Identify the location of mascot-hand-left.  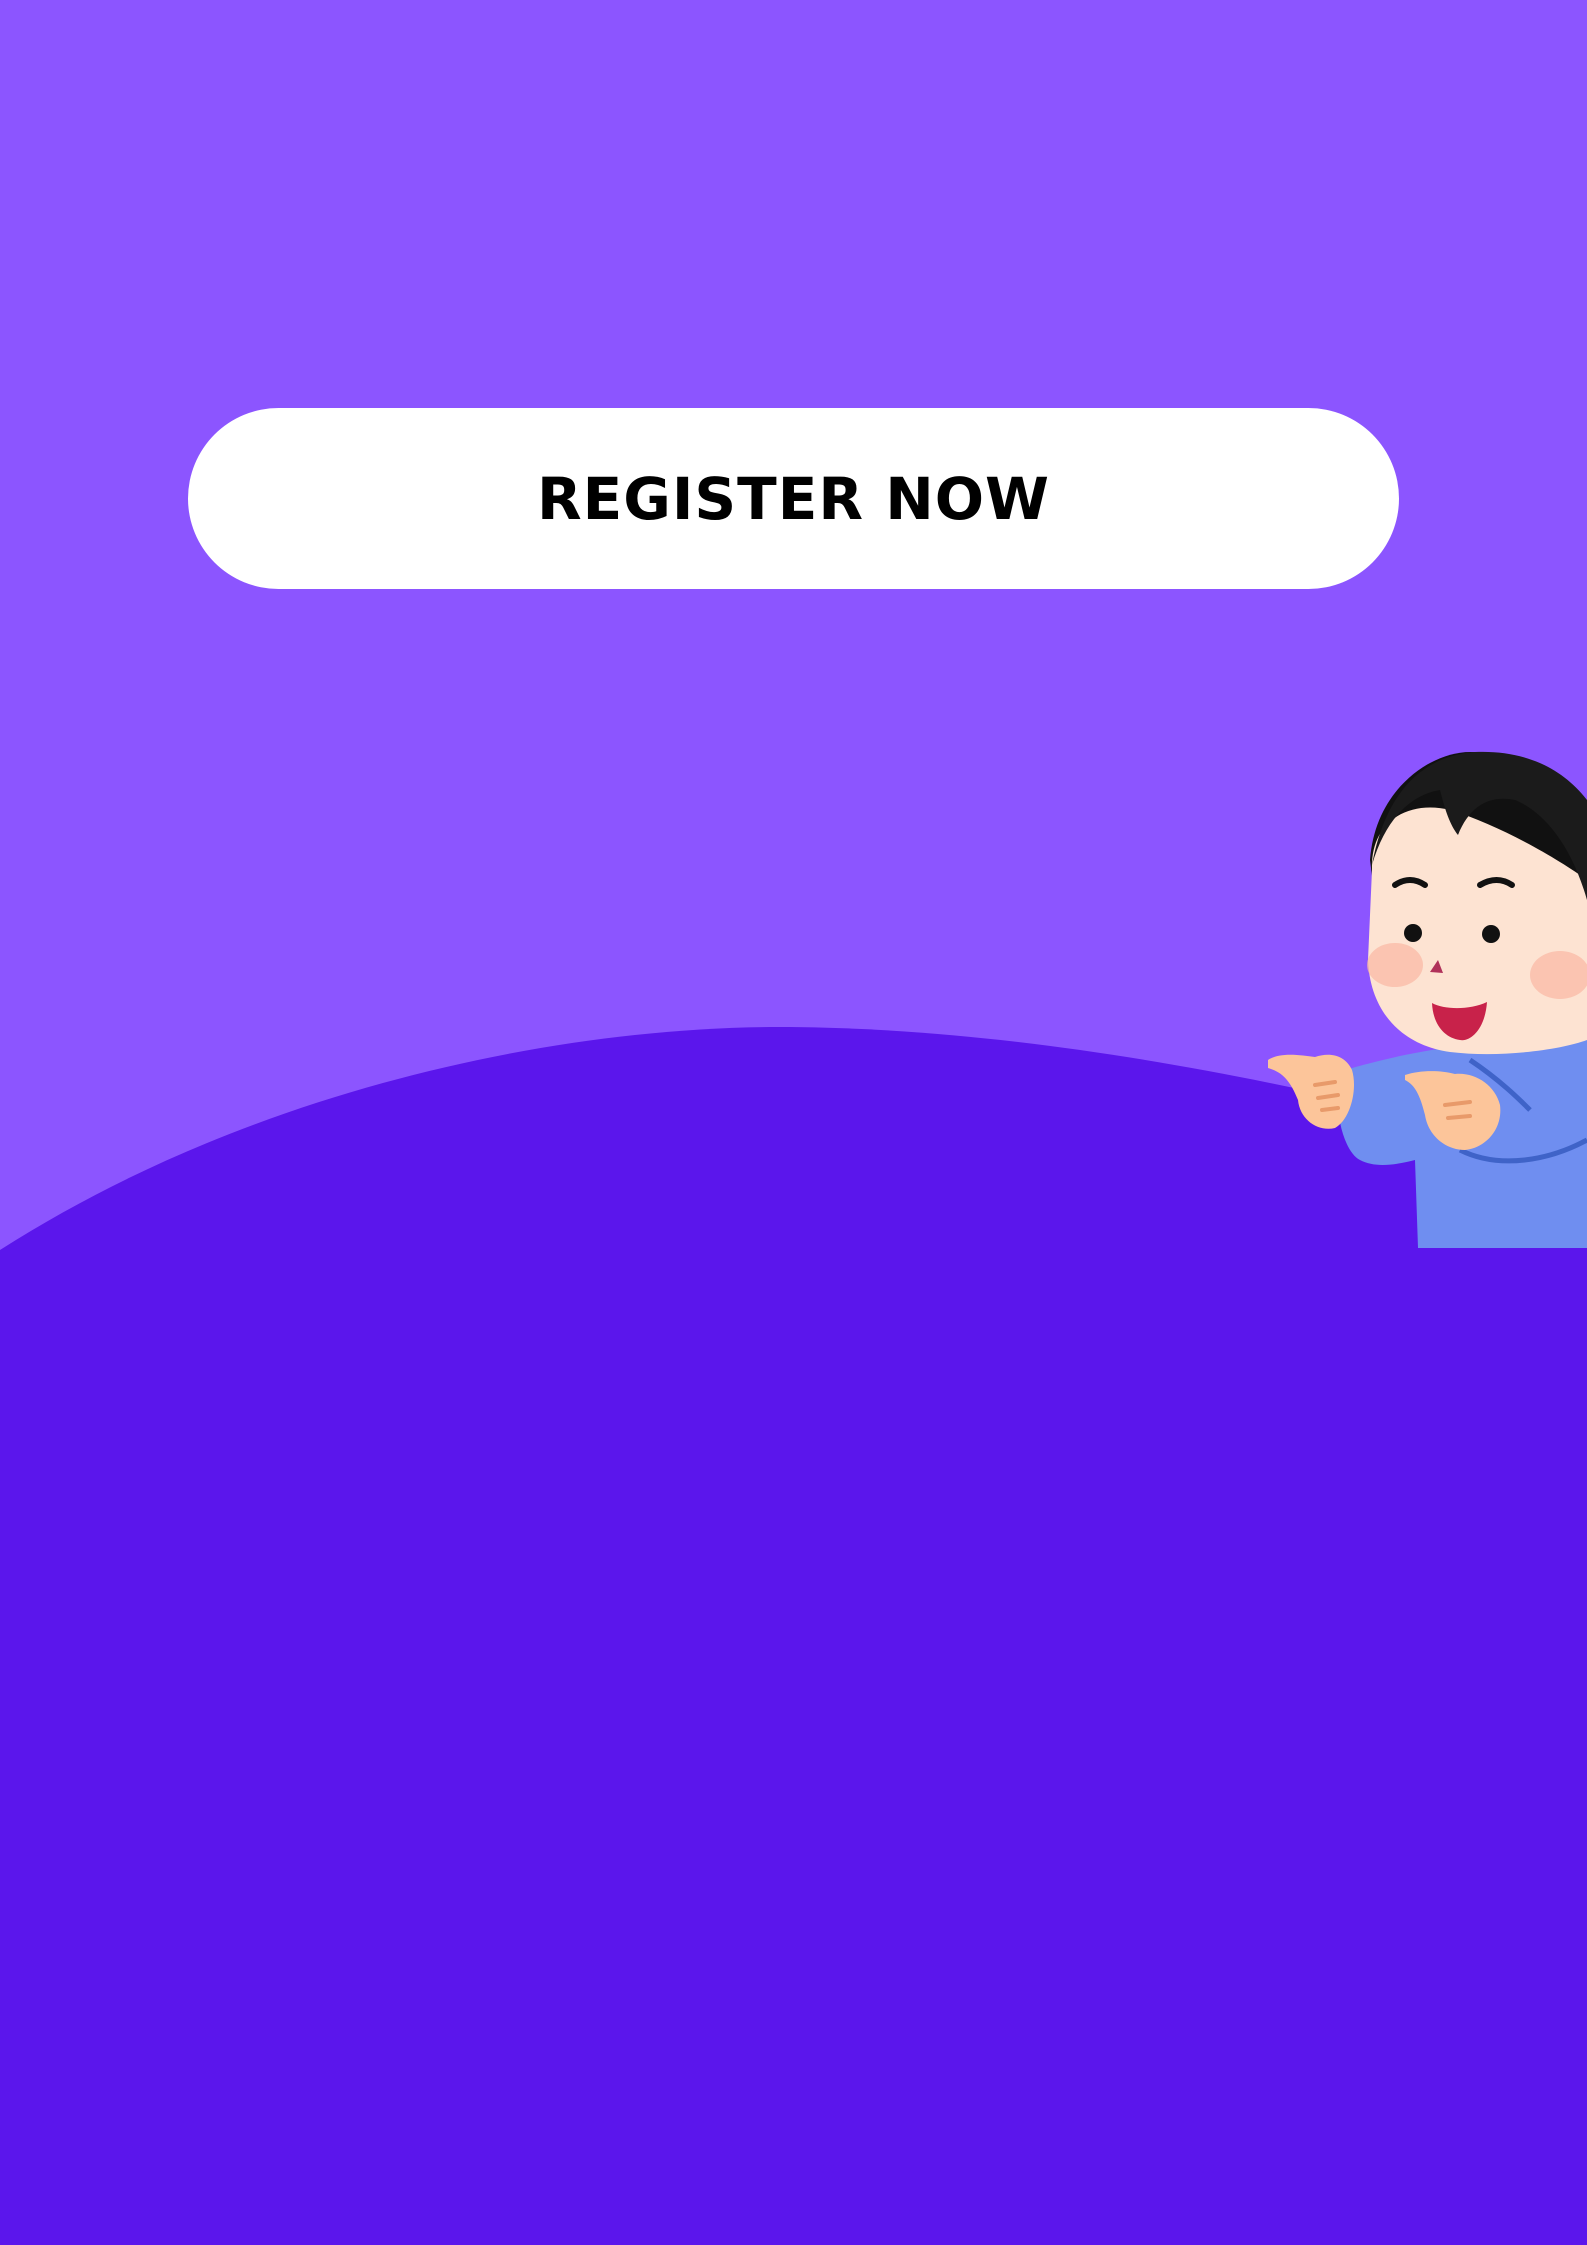
(1311, 1091).